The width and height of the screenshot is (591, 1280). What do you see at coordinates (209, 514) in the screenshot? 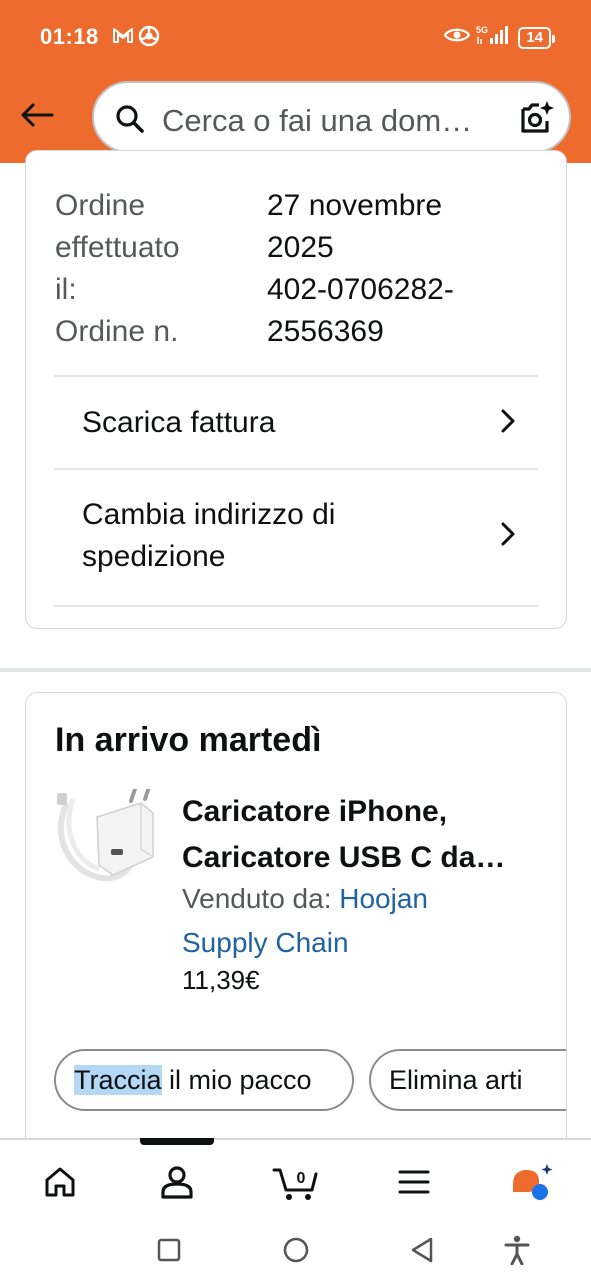
I see `change-address-label-line1: Cambia indirizzo di` at bounding box center [209, 514].